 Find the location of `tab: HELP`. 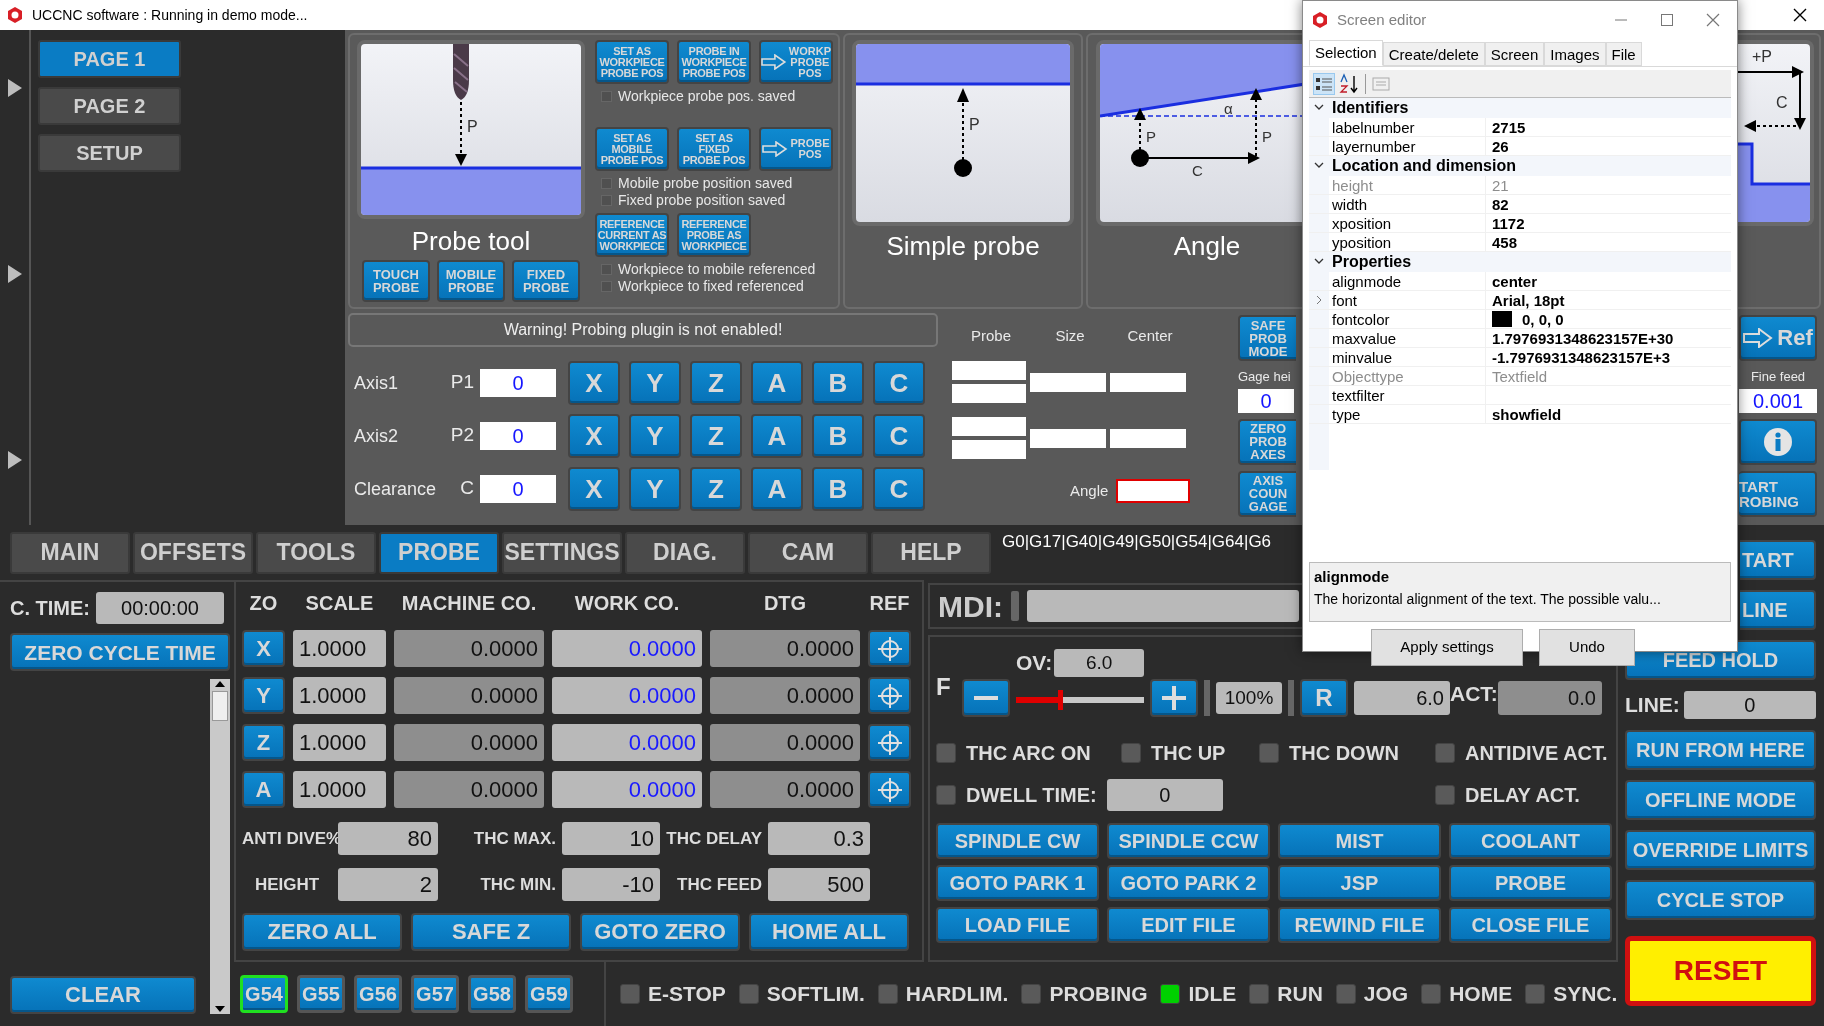

tab: HELP is located at coordinates (931, 552).